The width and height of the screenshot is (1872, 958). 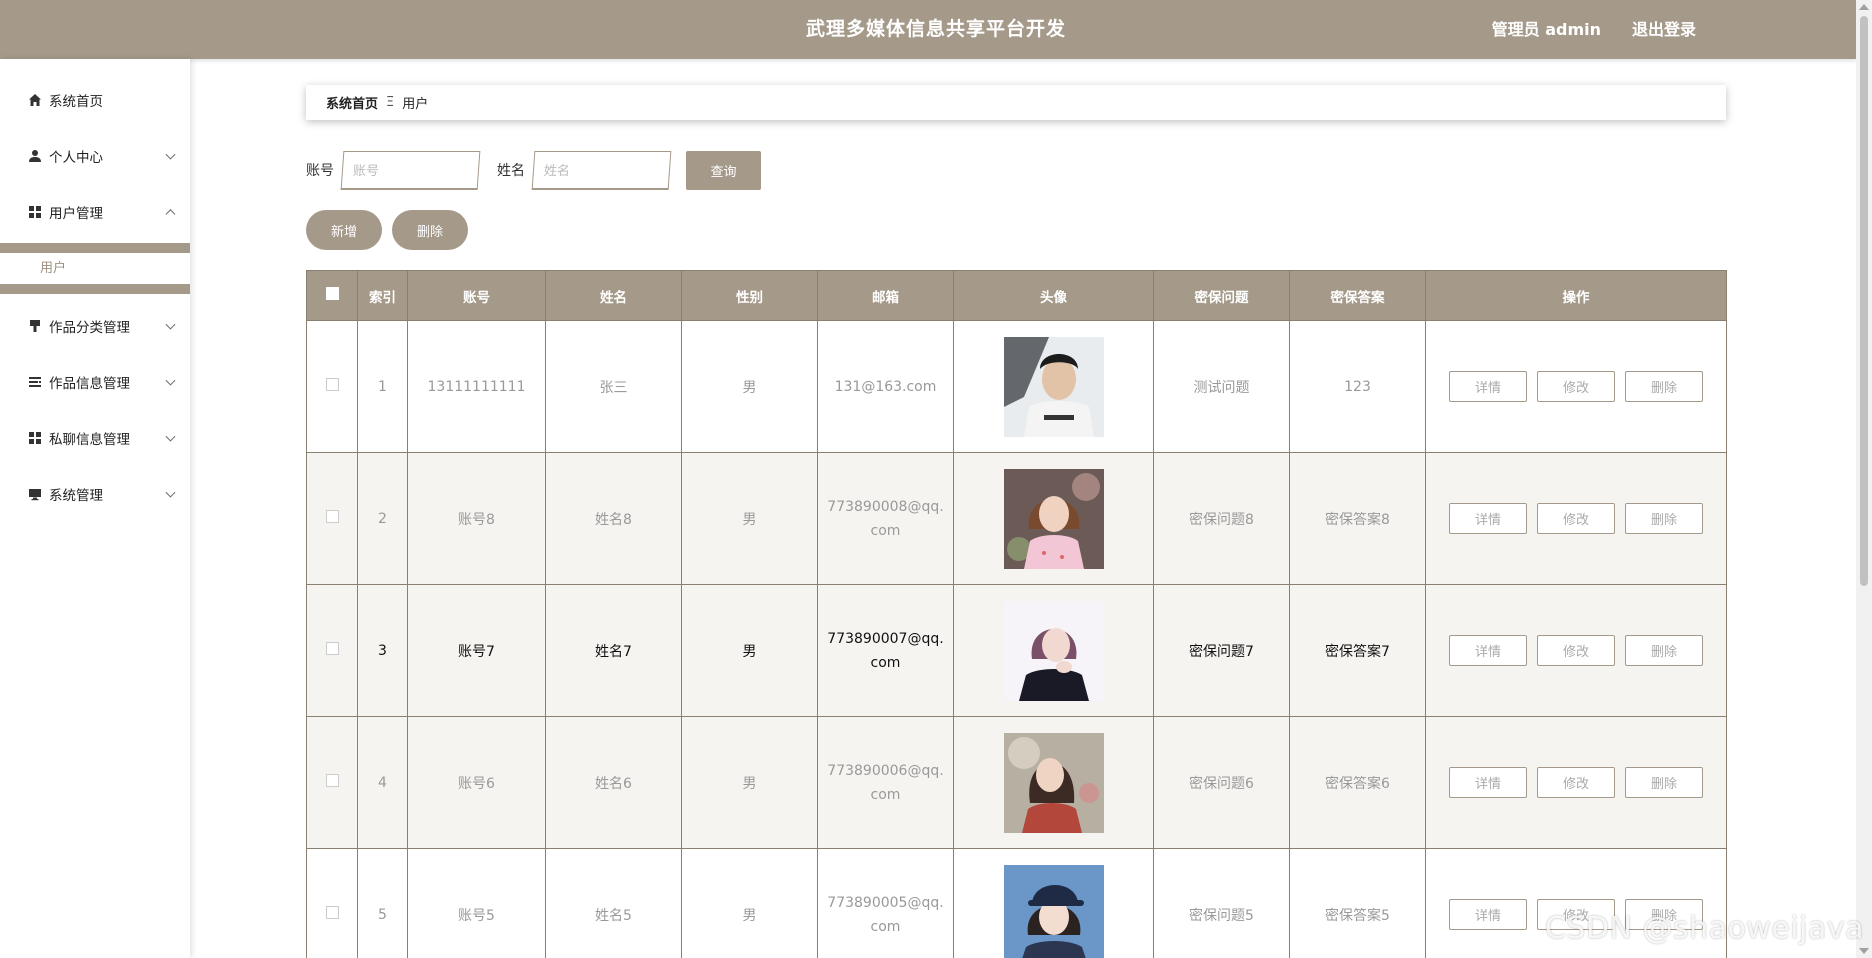 I want to click on avatar-woman-dark, so click(x=1053, y=650).